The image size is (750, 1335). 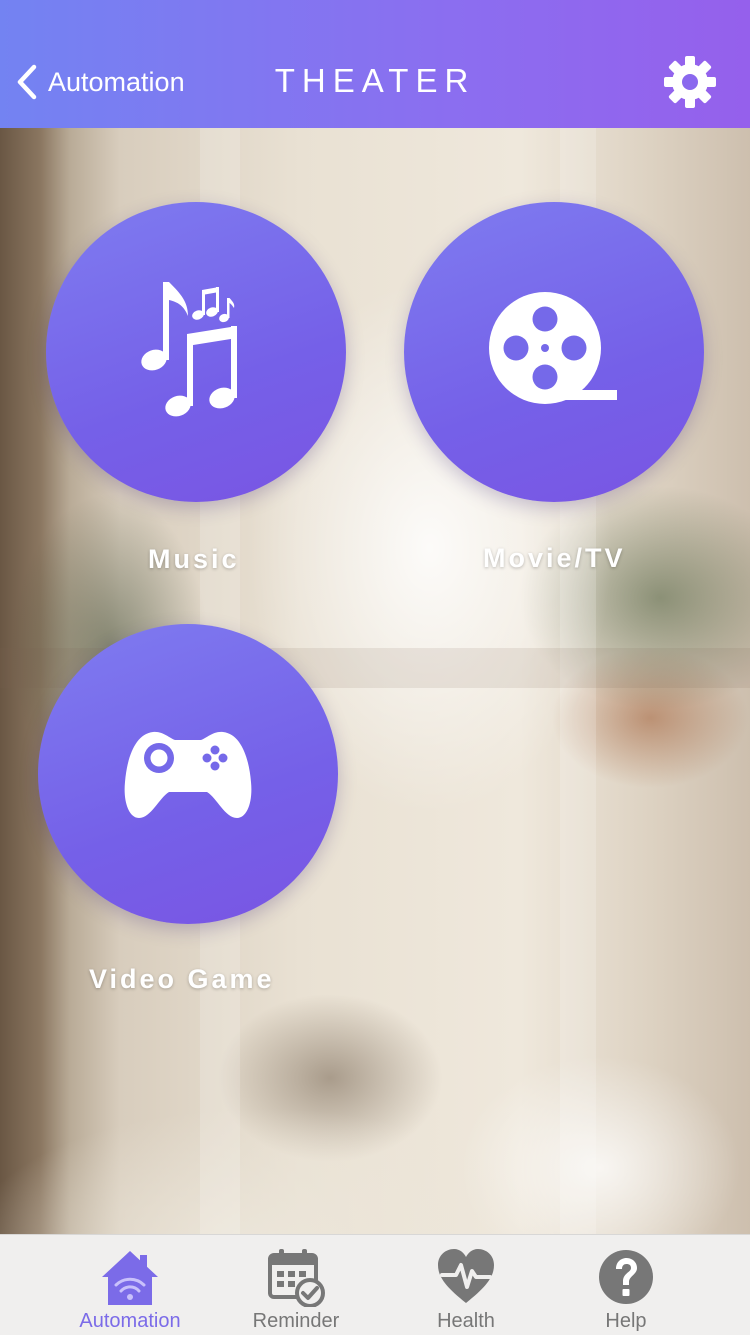 What do you see at coordinates (182, 979) in the screenshot?
I see `video-game-label: Video Game` at bounding box center [182, 979].